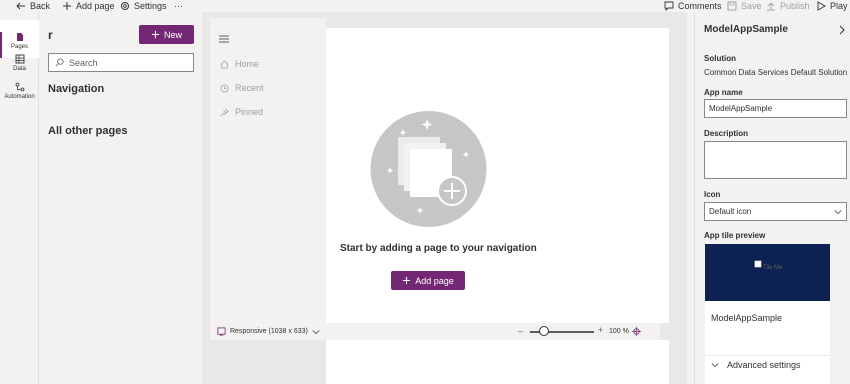 The height and width of the screenshot is (384, 850). What do you see at coordinates (50, 35) in the screenshot?
I see `pages-pane-title: r` at bounding box center [50, 35].